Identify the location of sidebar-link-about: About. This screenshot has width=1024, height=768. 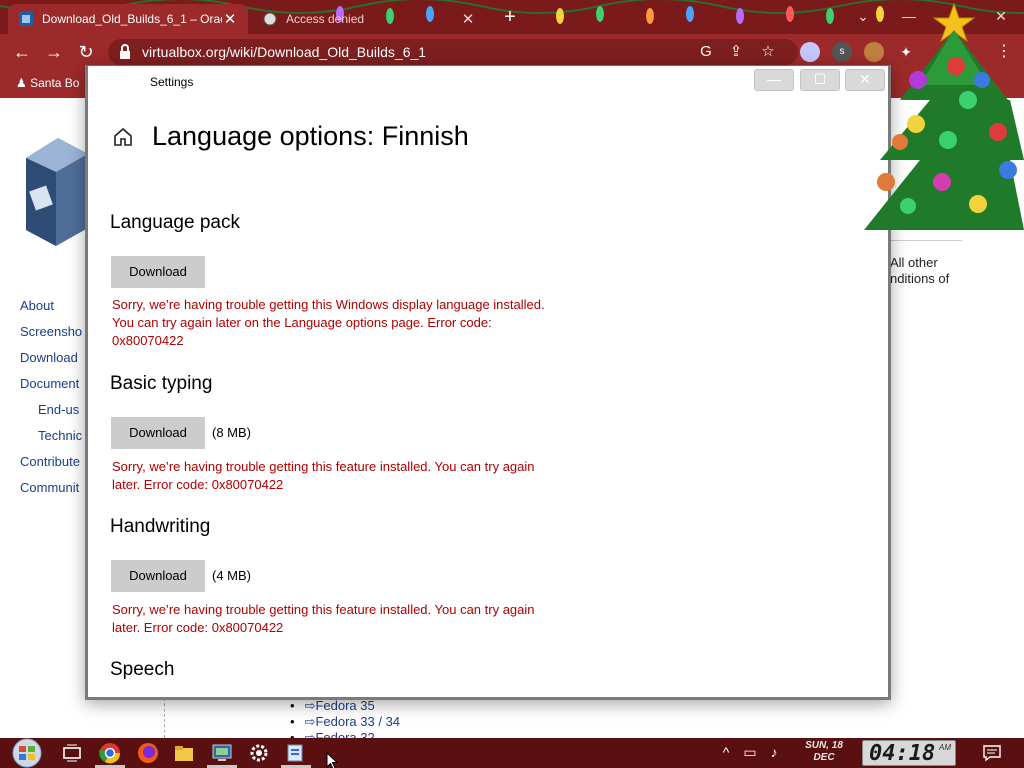
(37, 305).